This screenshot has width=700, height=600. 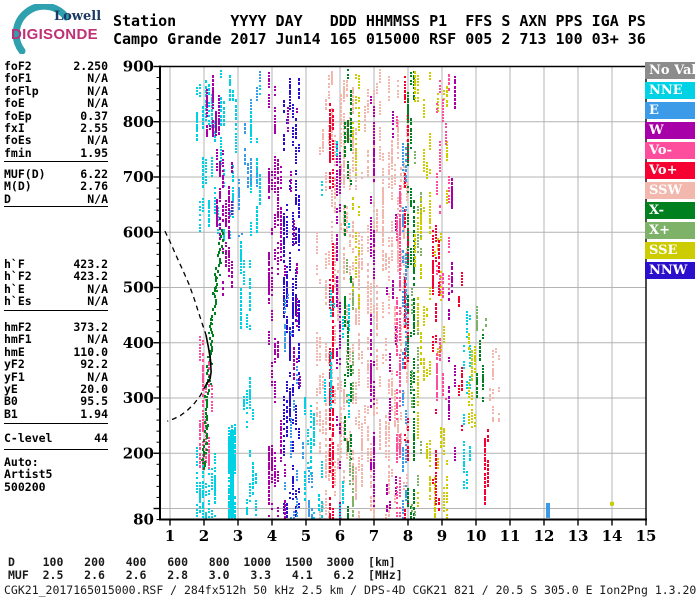 I want to click on x-tick-label: 2, so click(x=204, y=536).